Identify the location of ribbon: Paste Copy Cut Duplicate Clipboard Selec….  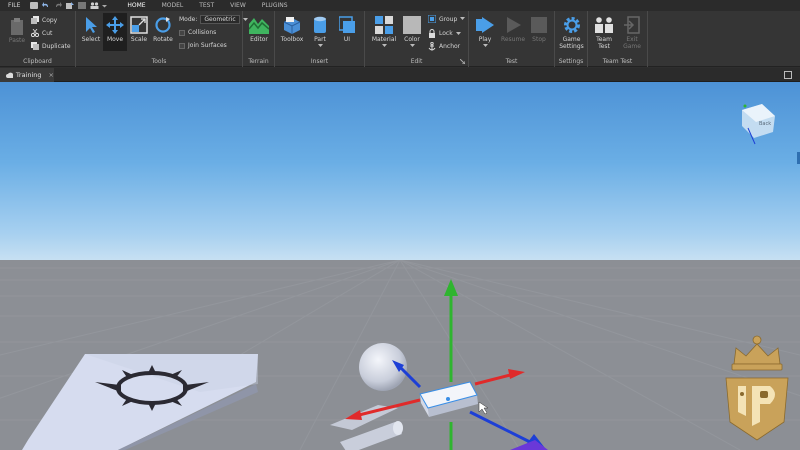
(400, 39).